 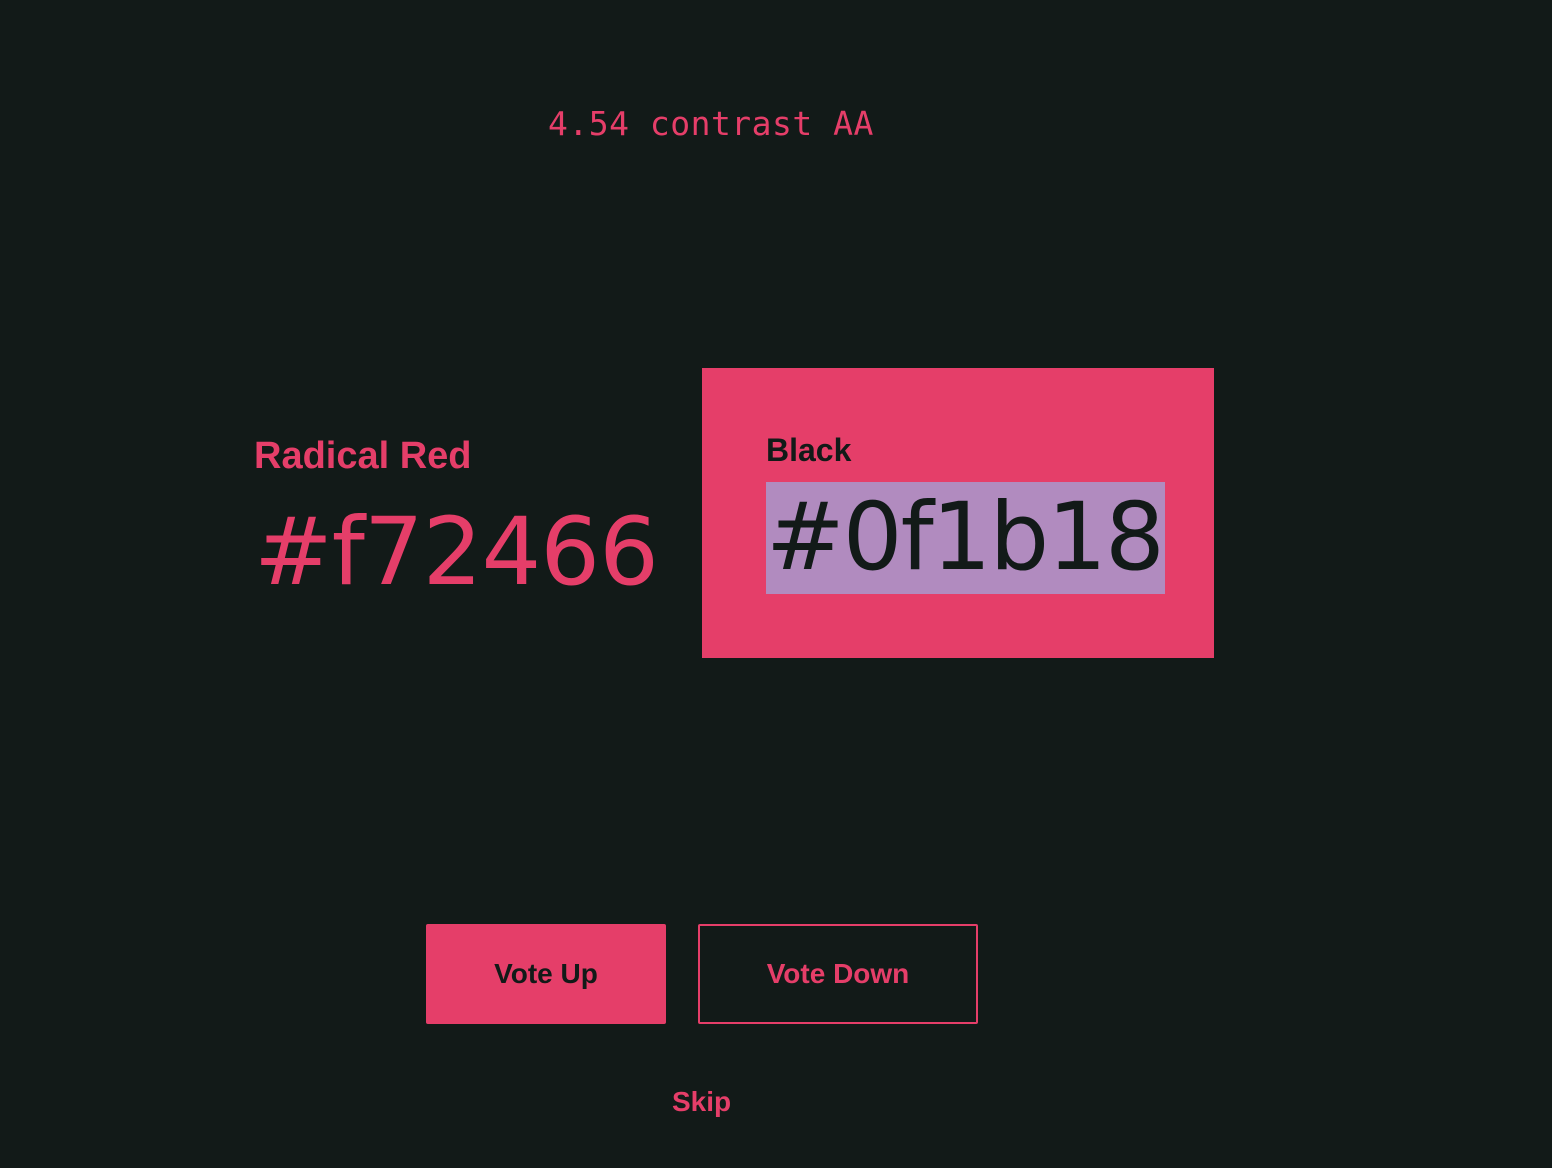 I want to click on background-color-hex-selected: #0f1b18, so click(x=965, y=538).